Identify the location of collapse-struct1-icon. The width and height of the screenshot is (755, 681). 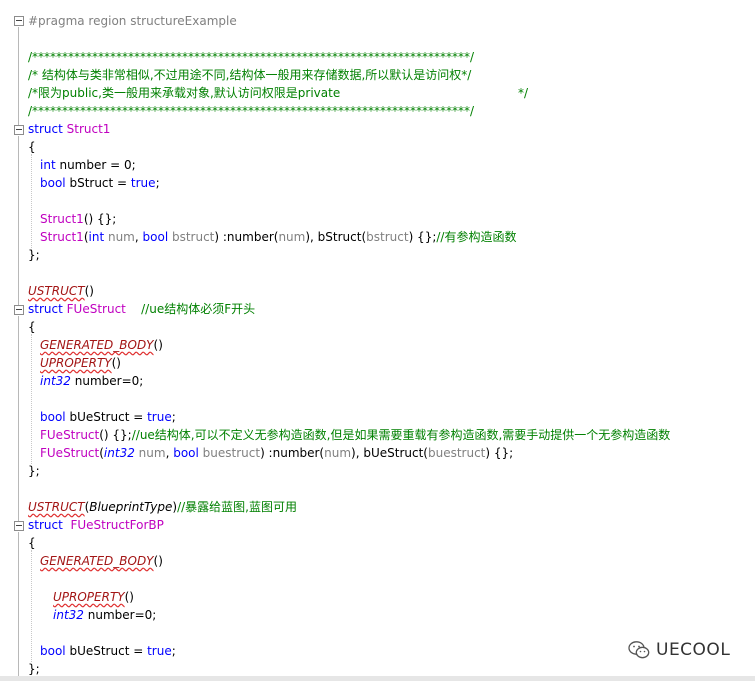
(19, 130).